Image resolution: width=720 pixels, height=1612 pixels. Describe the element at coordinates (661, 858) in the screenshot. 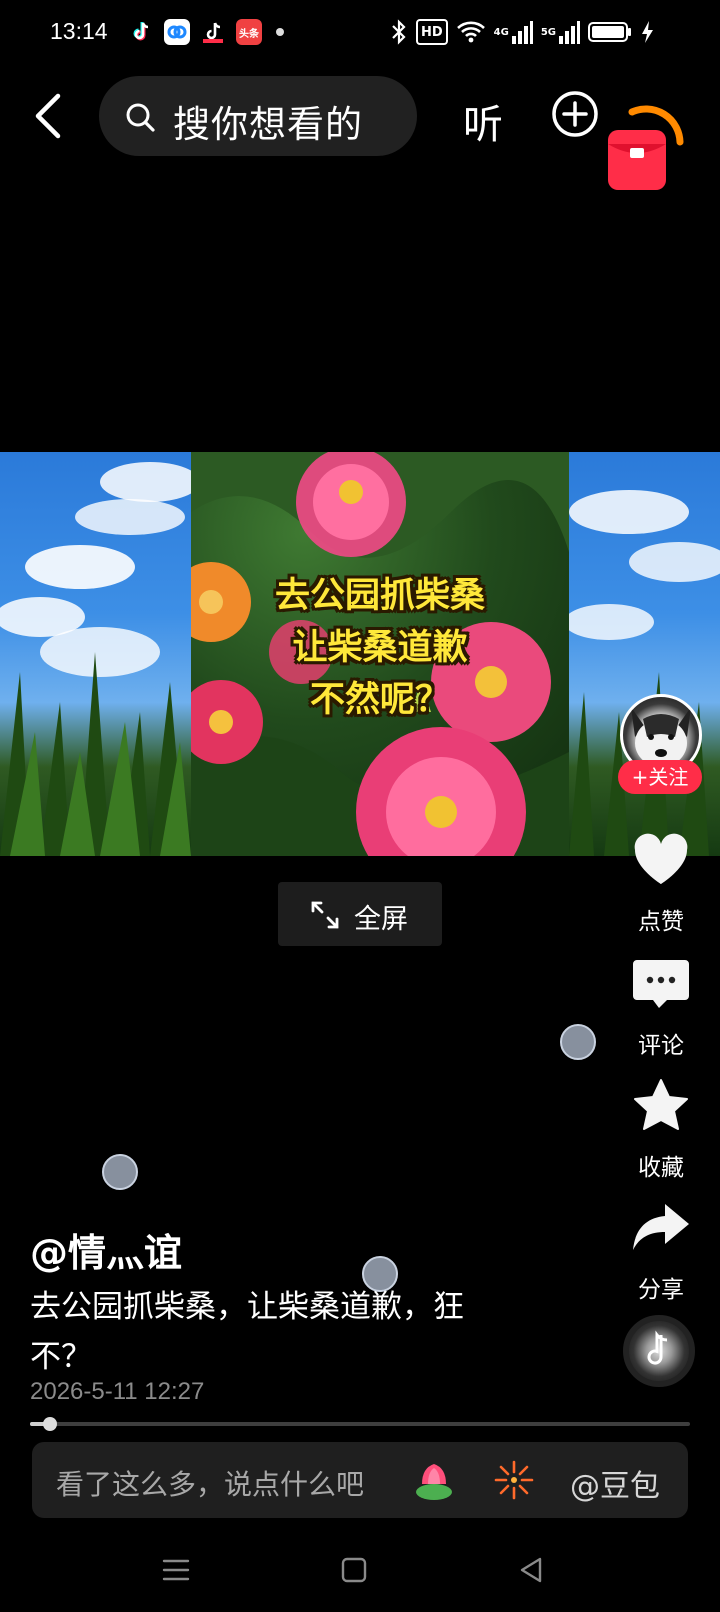

I see `heart-icon` at that location.